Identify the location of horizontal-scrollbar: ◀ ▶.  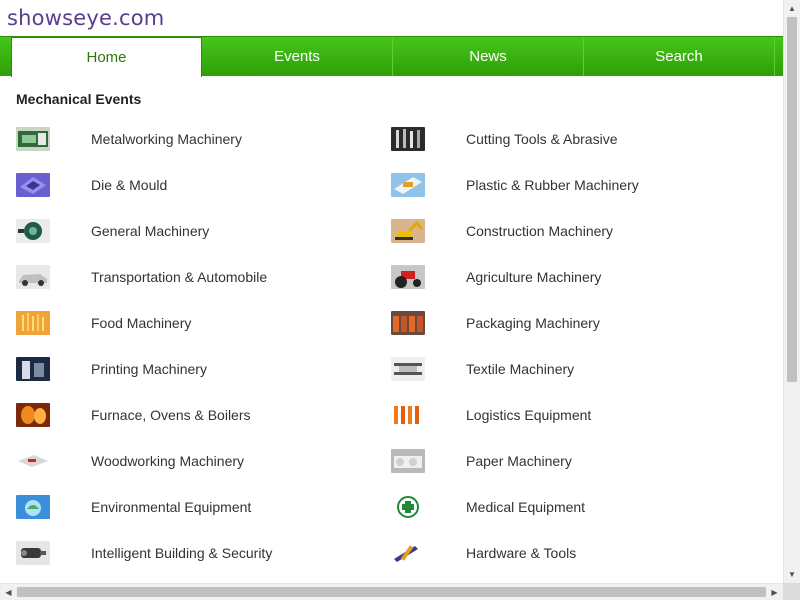
(391, 591).